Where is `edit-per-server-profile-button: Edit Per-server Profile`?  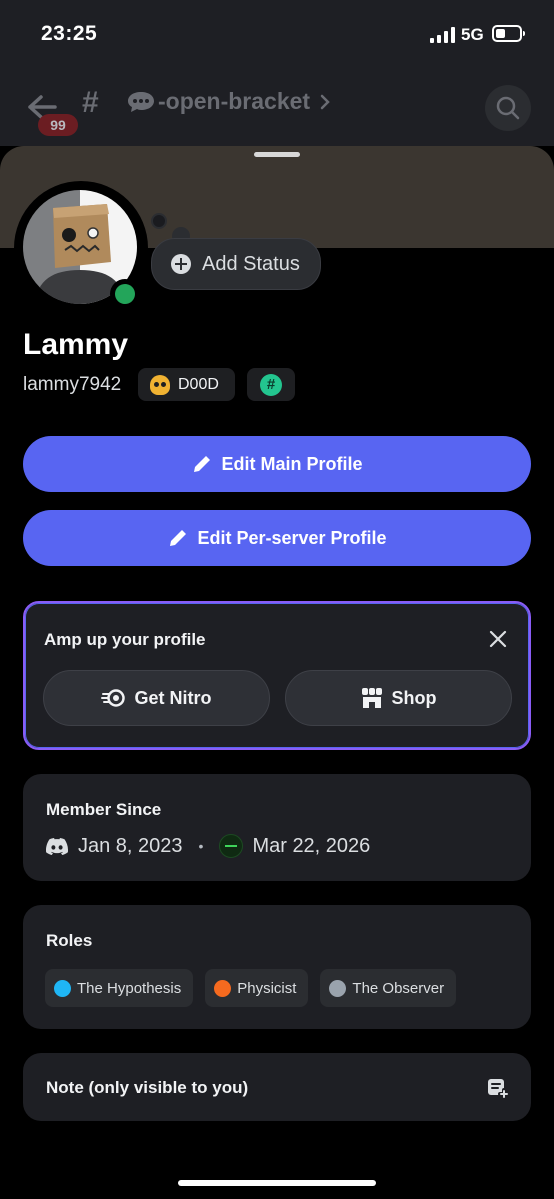
edit-per-server-profile-button: Edit Per-server Profile is located at coordinates (277, 538).